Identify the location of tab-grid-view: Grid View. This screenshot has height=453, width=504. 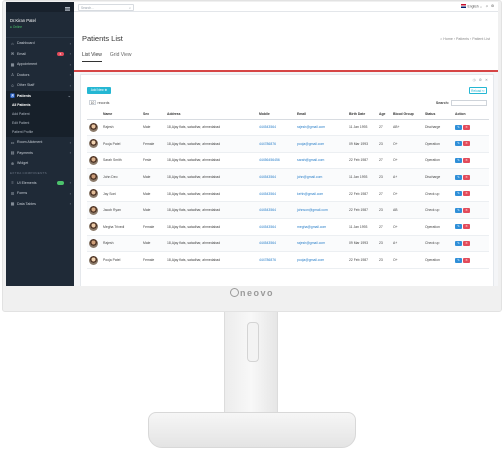
(121, 57).